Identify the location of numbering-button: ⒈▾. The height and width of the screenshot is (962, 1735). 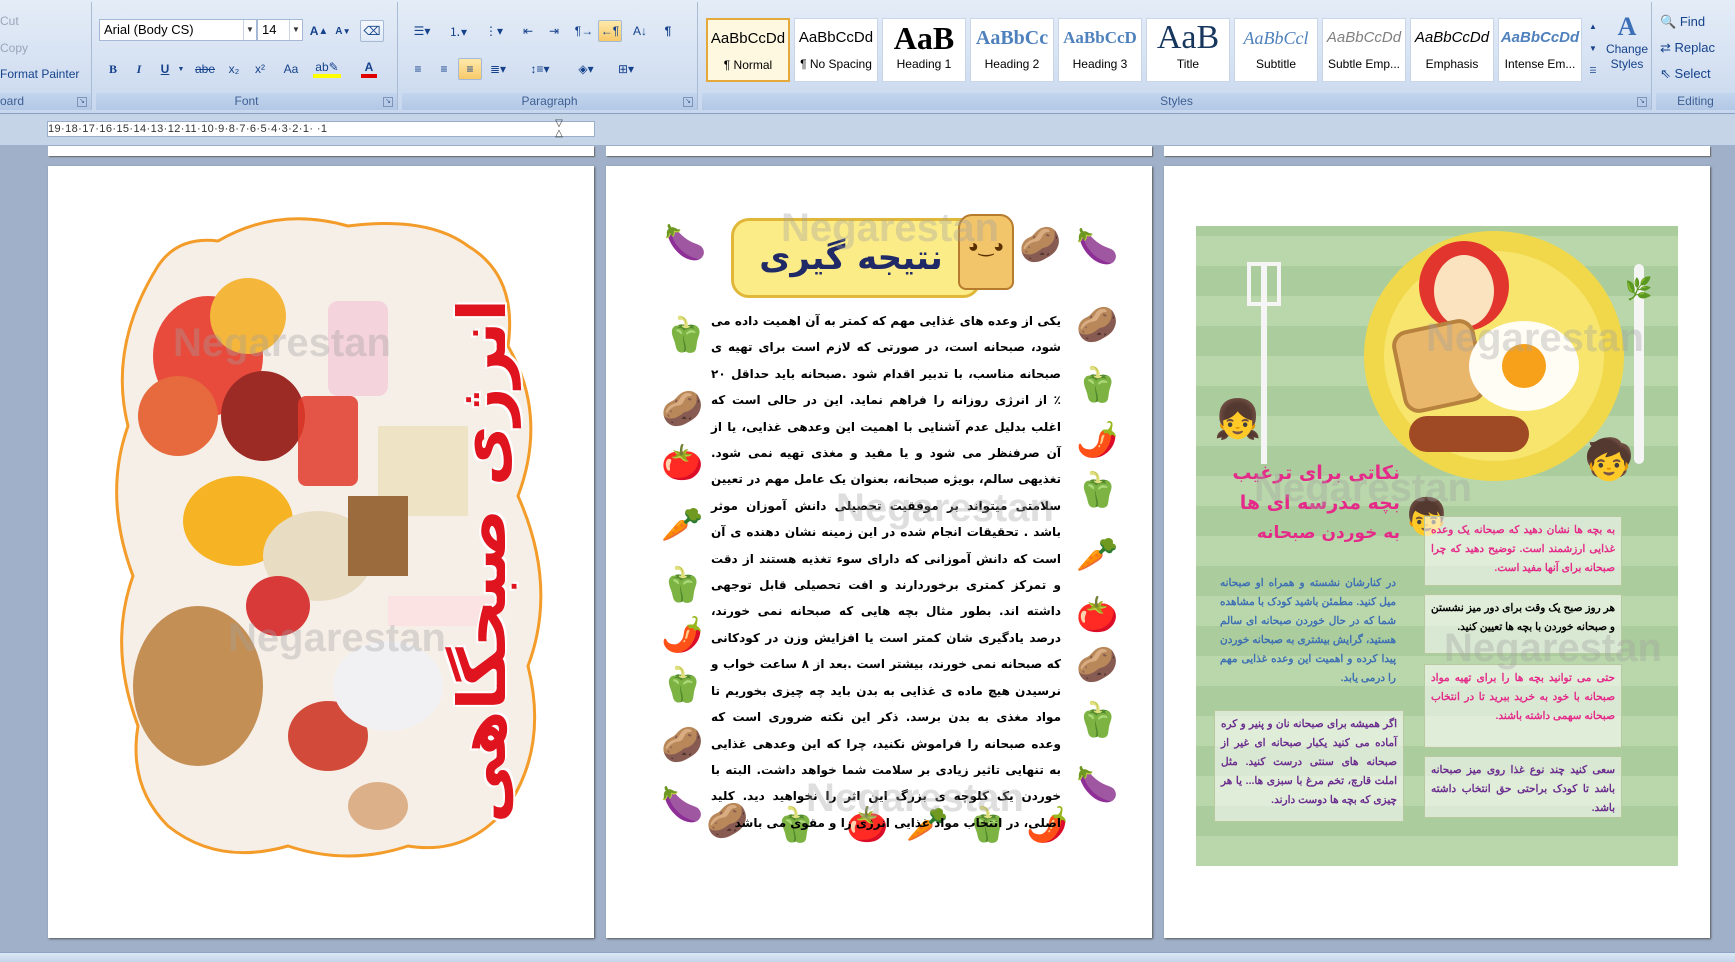
(458, 31).